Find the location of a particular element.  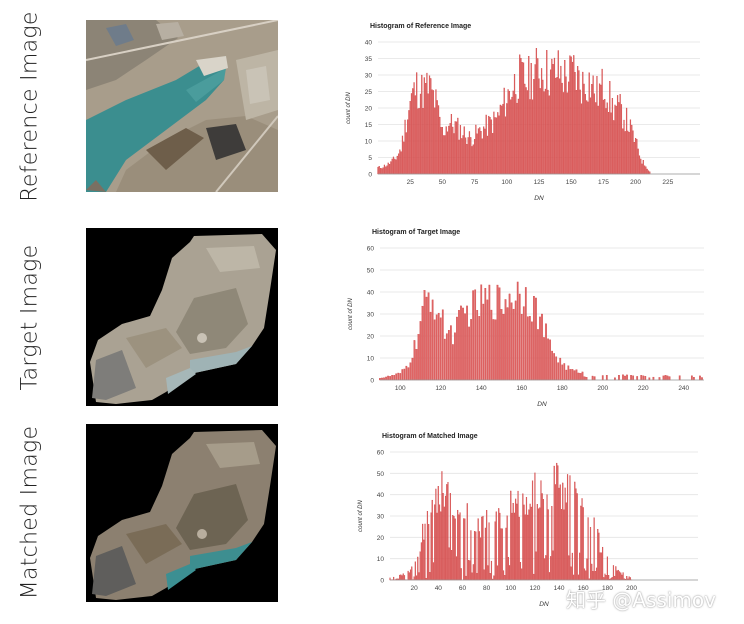

y-tick-label: 0 is located at coordinates (370, 175).